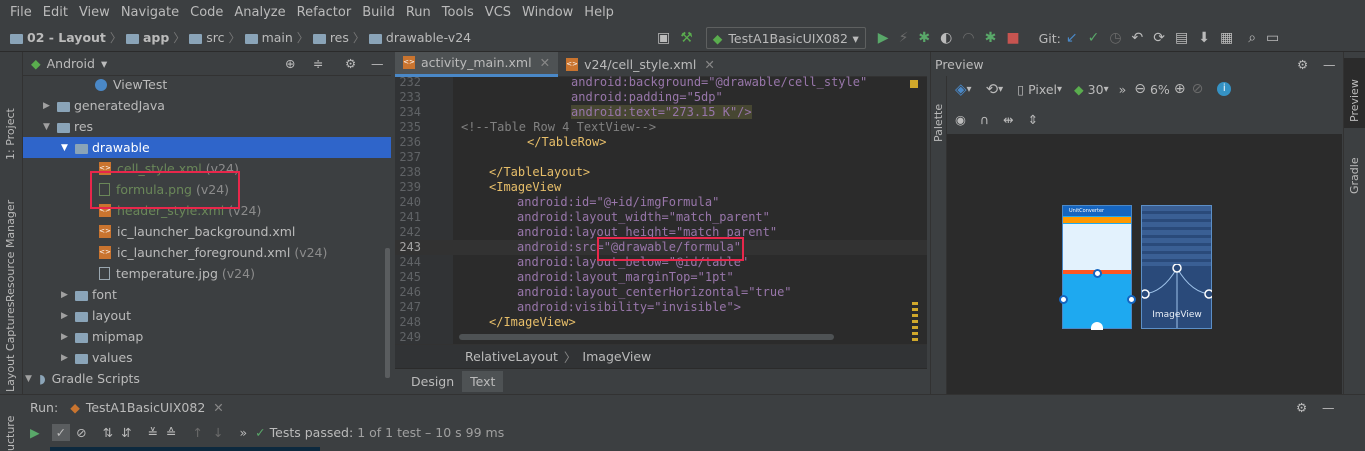 The image size is (1365, 451). I want to click on sort-alpha-icon: ⇅, so click(108, 432).